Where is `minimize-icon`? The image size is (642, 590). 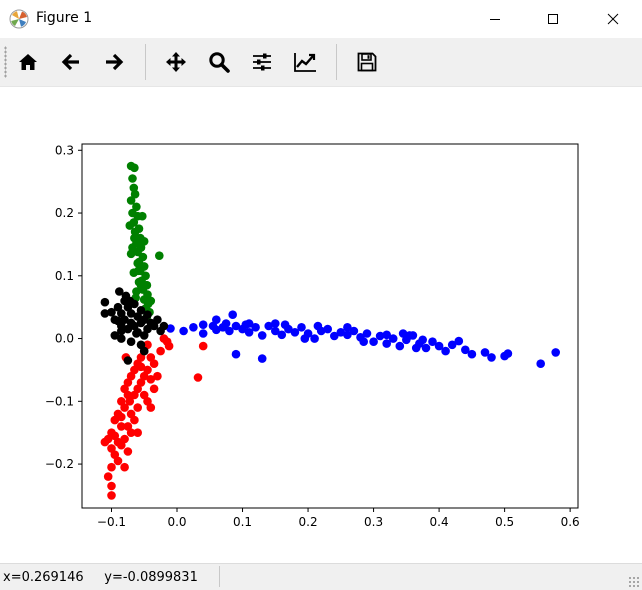
minimize-icon is located at coordinates (495, 19).